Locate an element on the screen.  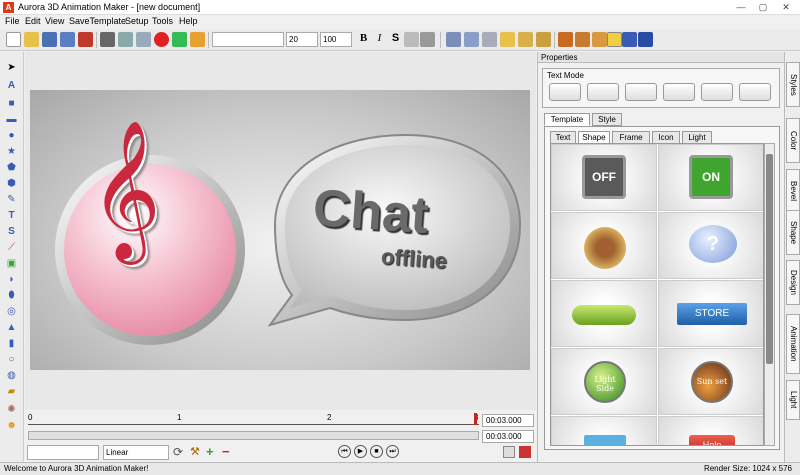
particle-icon: ✺ is located at coordinates (11, 409).